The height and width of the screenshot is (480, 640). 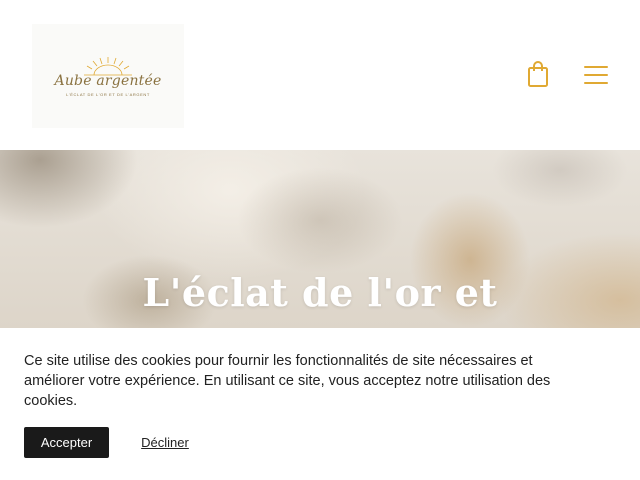 I want to click on hamburger-menu-icon, so click(x=596, y=75).